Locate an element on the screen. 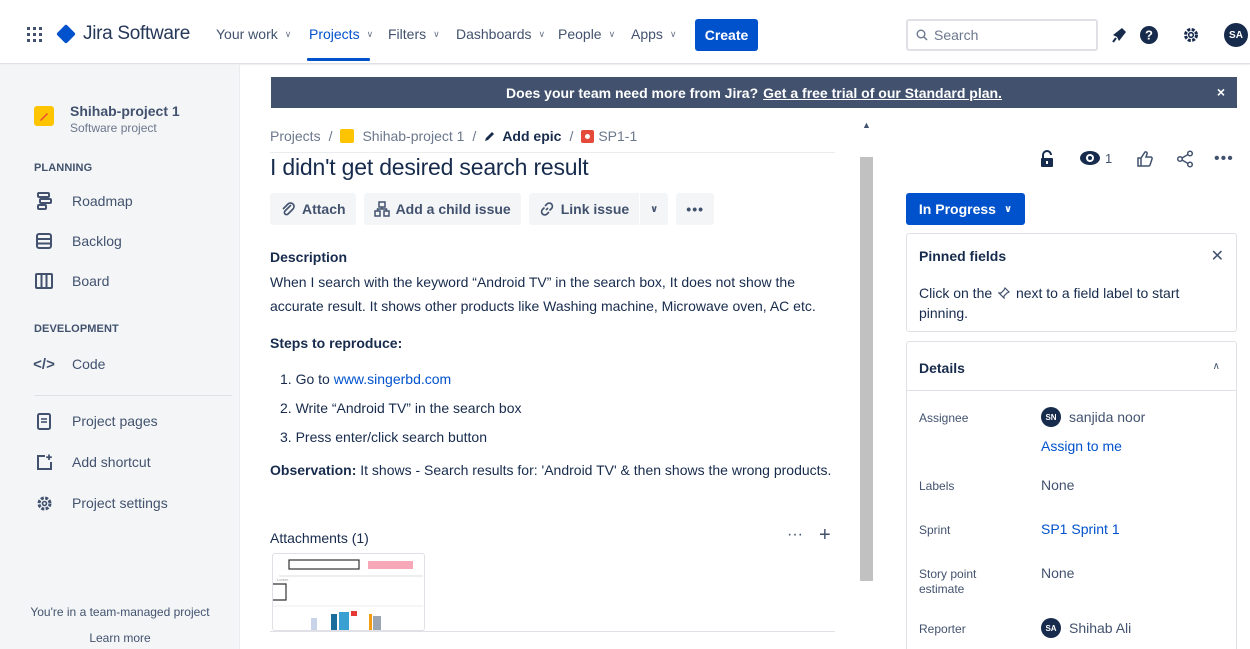 The width and height of the screenshot is (1250, 649). chevron-up-icon: ∧ is located at coordinates (1216, 366).